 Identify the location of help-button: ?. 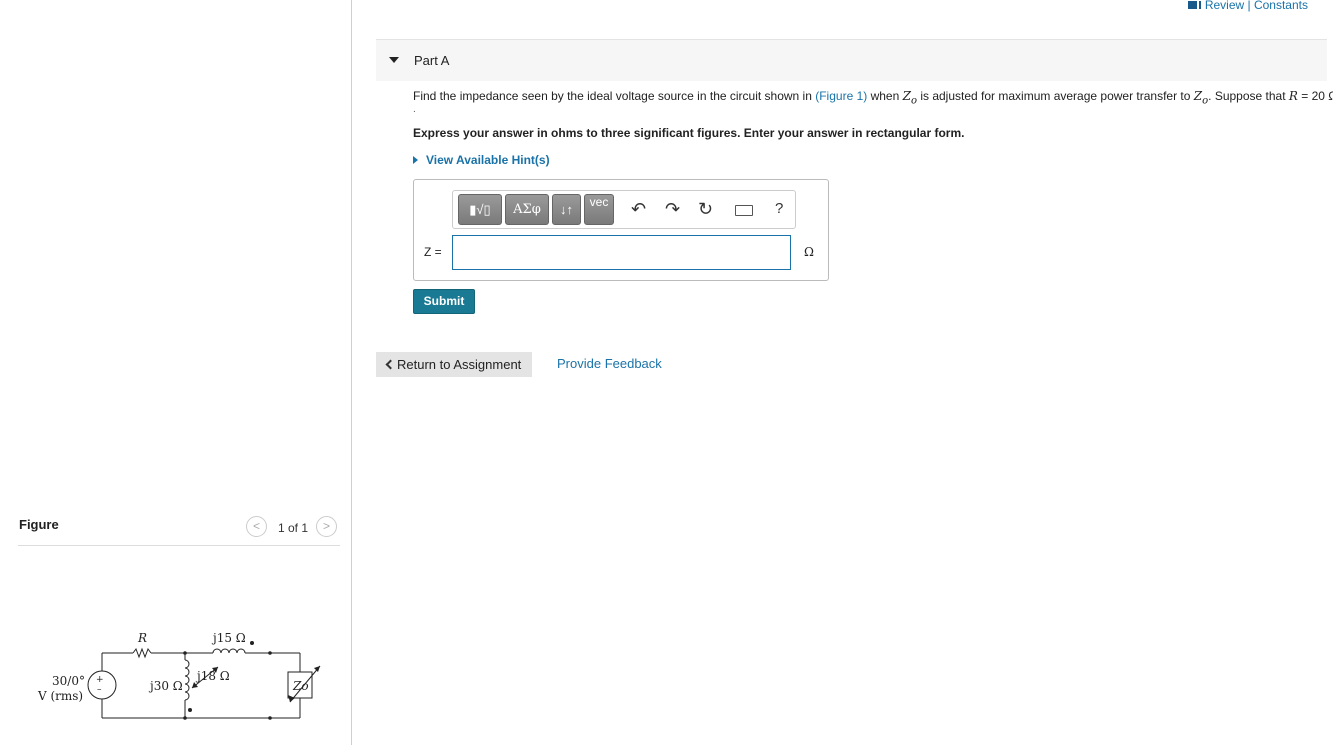
(779, 209).